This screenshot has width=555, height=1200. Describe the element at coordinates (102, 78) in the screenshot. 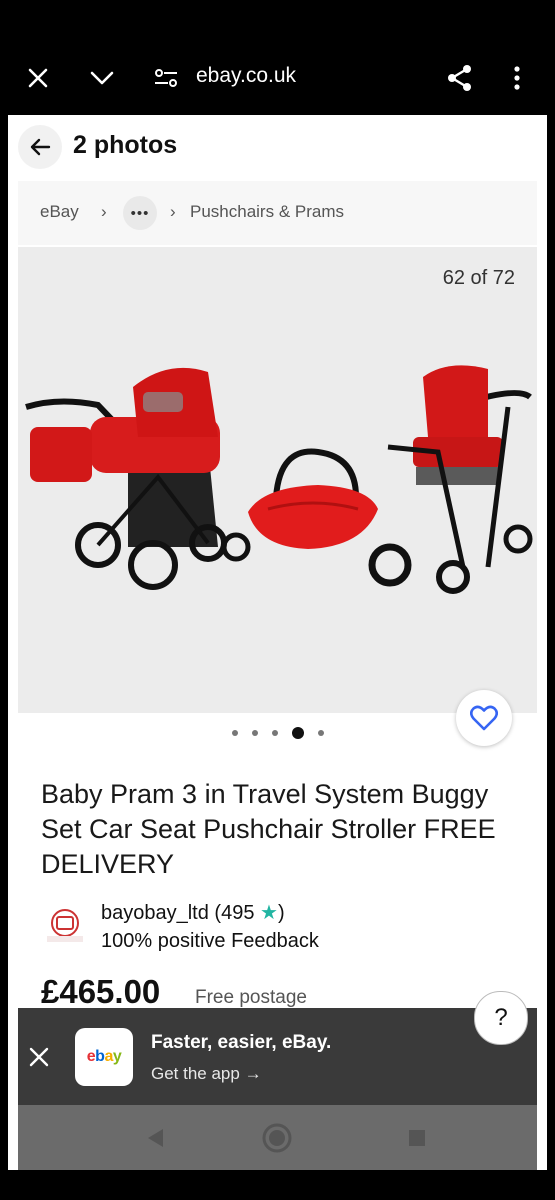

I see `chevron-down-icon` at that location.